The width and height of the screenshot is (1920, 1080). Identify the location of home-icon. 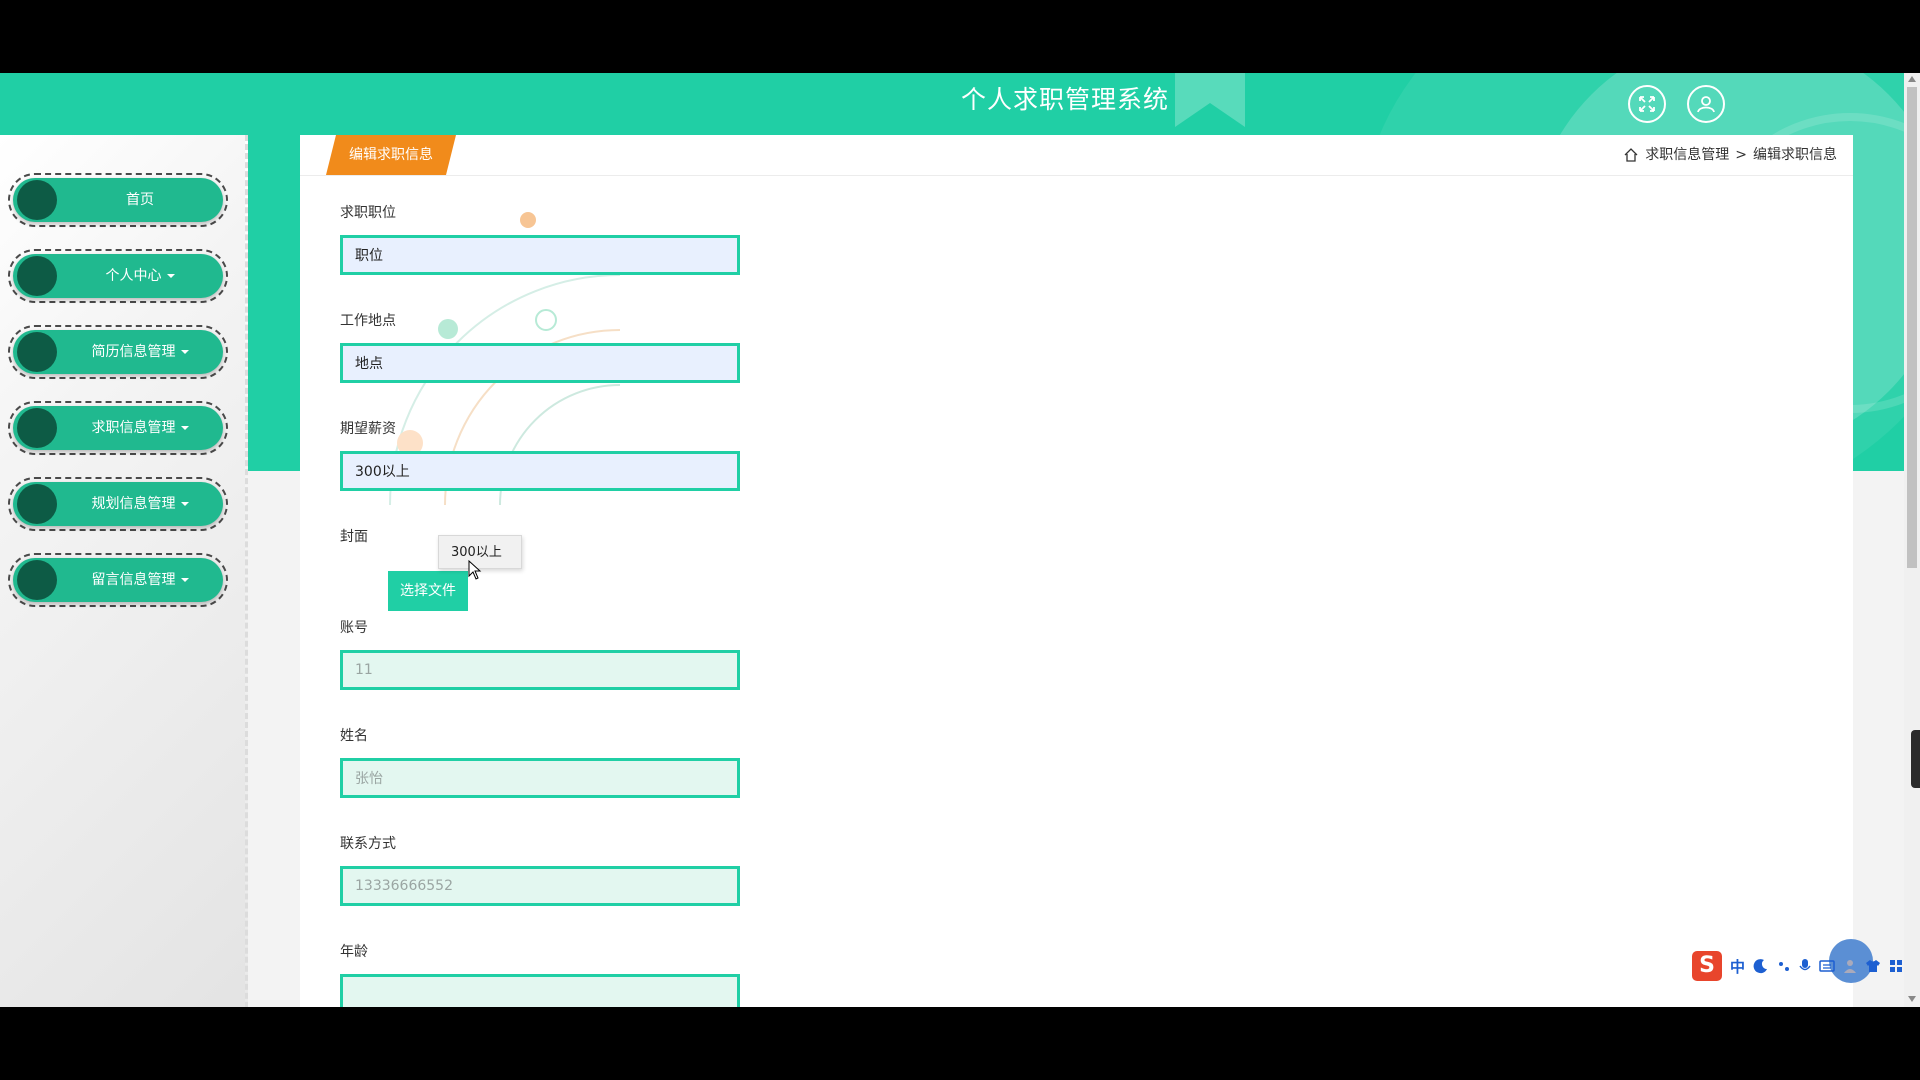
(1631, 155).